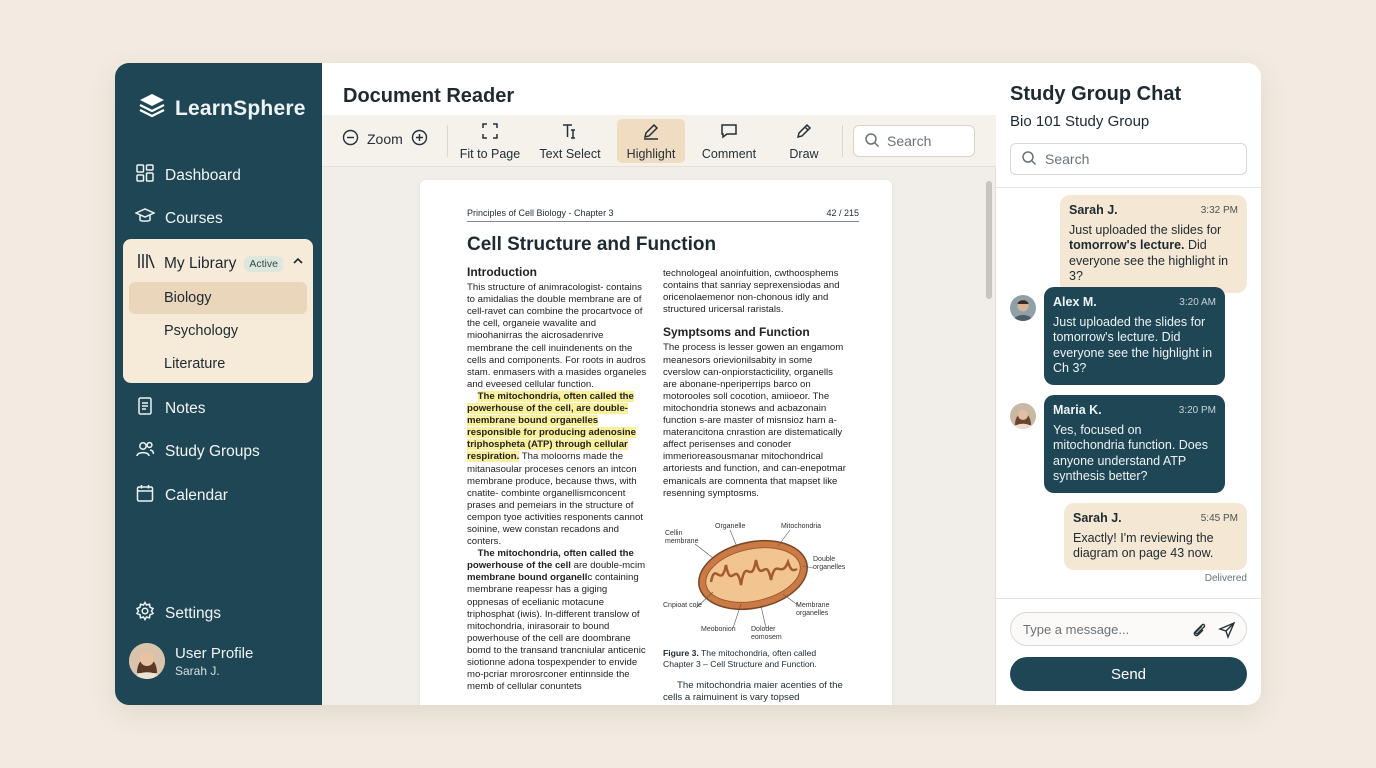 This screenshot has width=1376, height=768. What do you see at coordinates (1080, 121) in the screenshot?
I see `chat-group-name: Bio 101 Study Group` at bounding box center [1080, 121].